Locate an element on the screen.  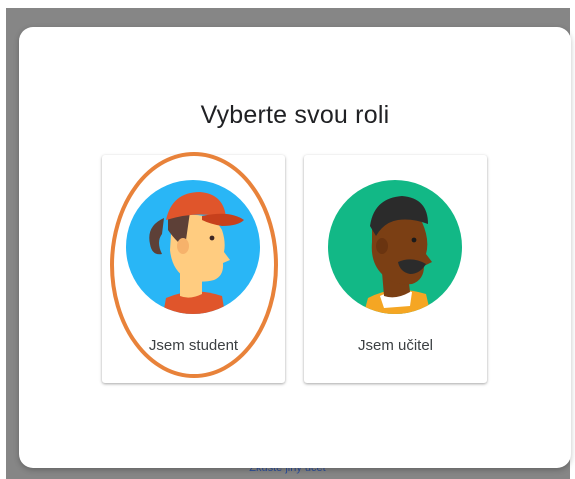
student-avatar-icon is located at coordinates (193, 247).